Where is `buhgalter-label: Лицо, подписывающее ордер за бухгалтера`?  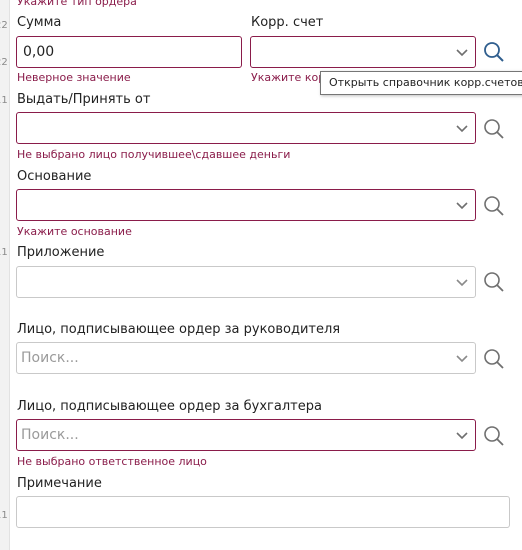 buhgalter-label: Лицо, подписывающее ордер за бухгалтера is located at coordinates (169, 406).